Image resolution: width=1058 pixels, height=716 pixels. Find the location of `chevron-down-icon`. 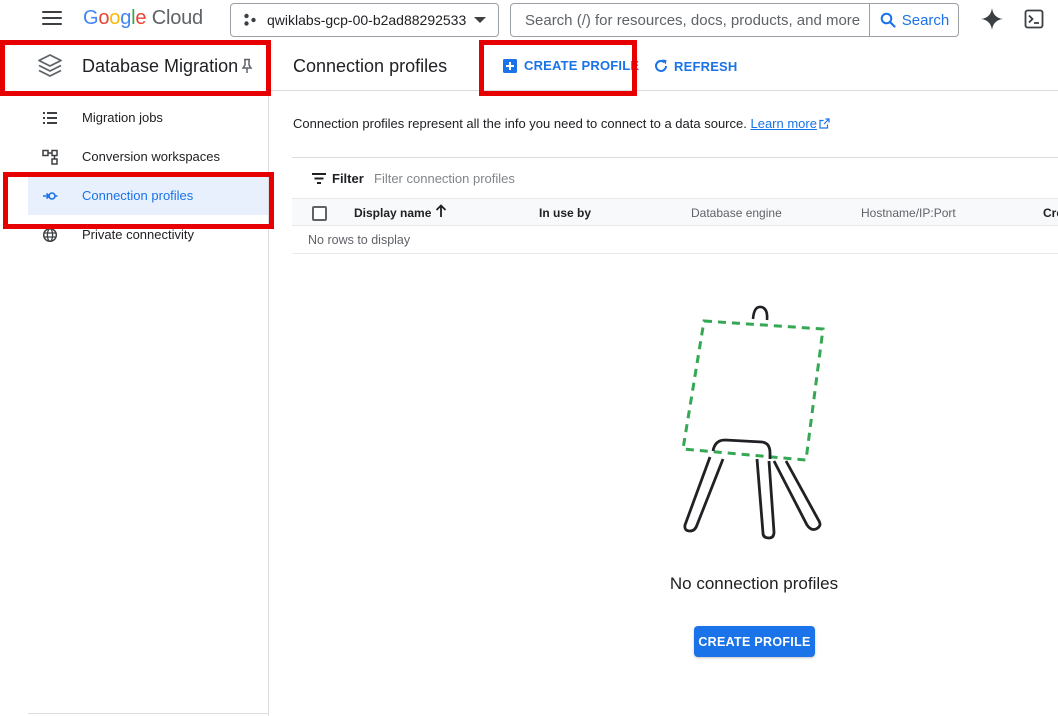

chevron-down-icon is located at coordinates (480, 20).